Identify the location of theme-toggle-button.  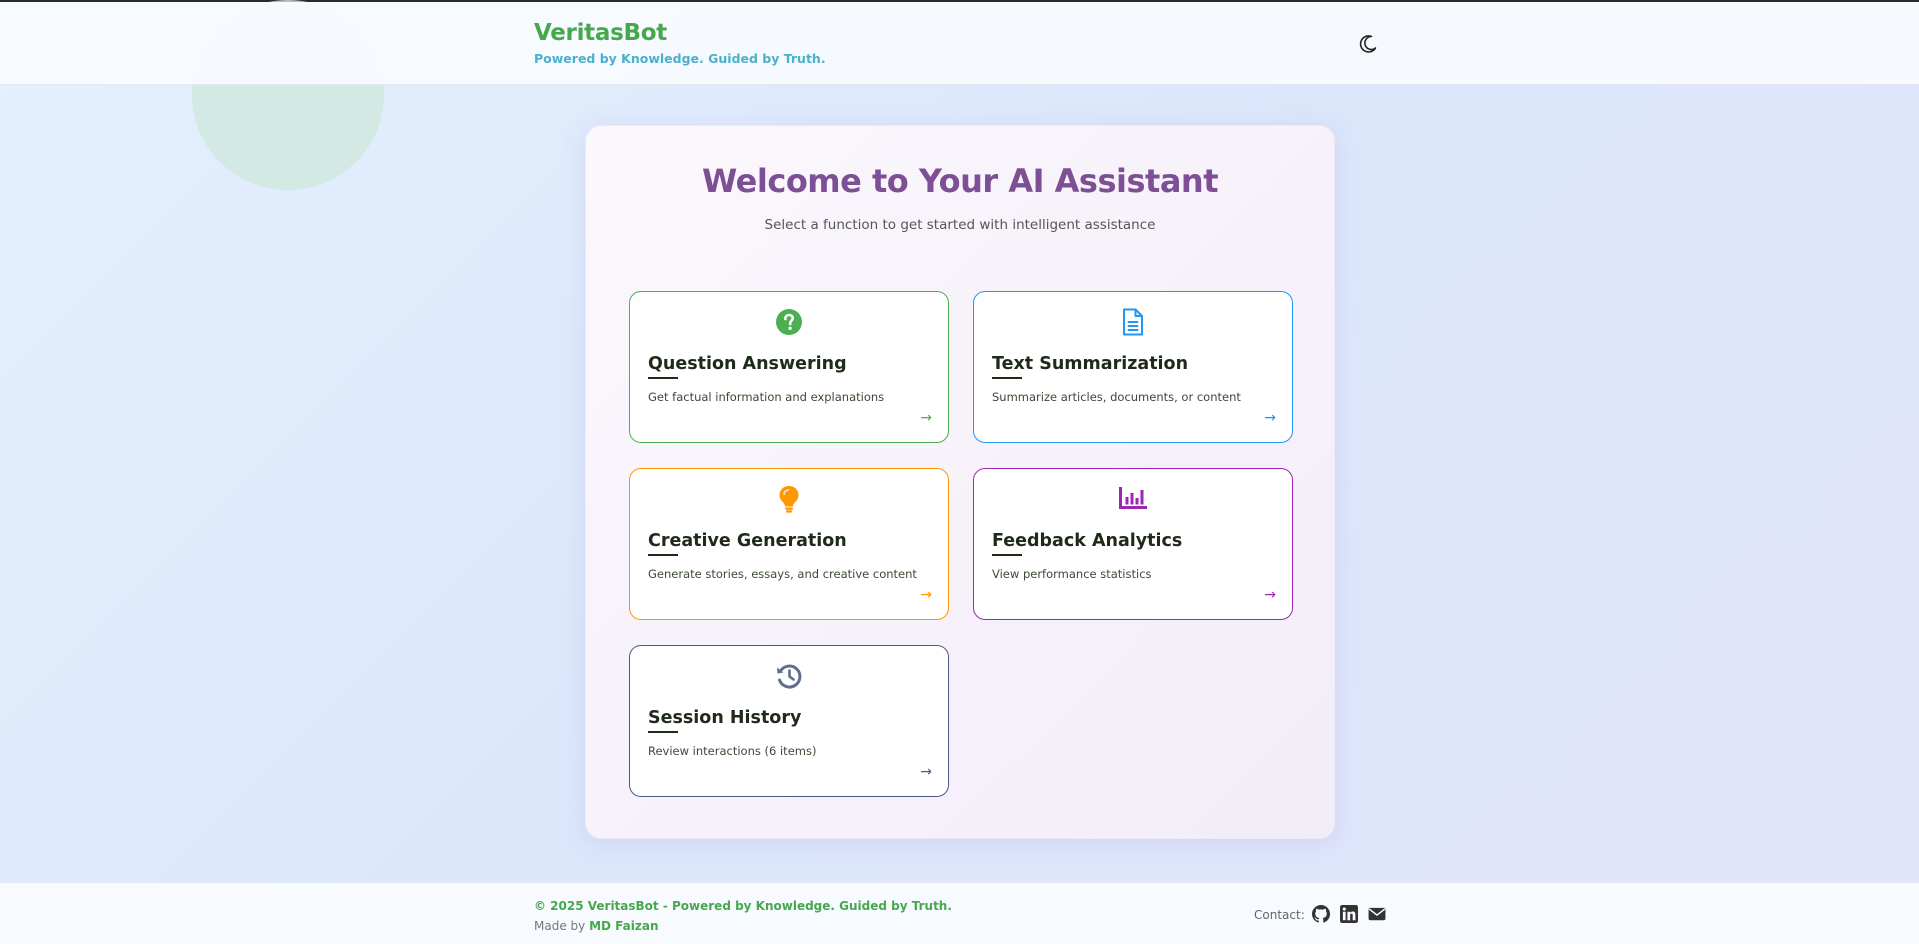
(1368, 44).